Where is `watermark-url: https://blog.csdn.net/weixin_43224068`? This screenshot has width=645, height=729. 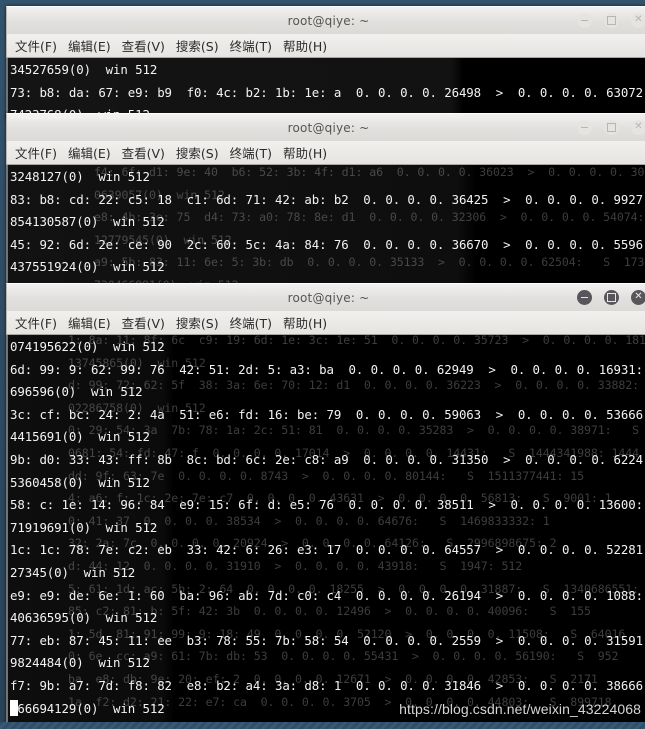 watermark-url: https://blog.csdn.net/weixin_43224068 is located at coordinates (520, 709).